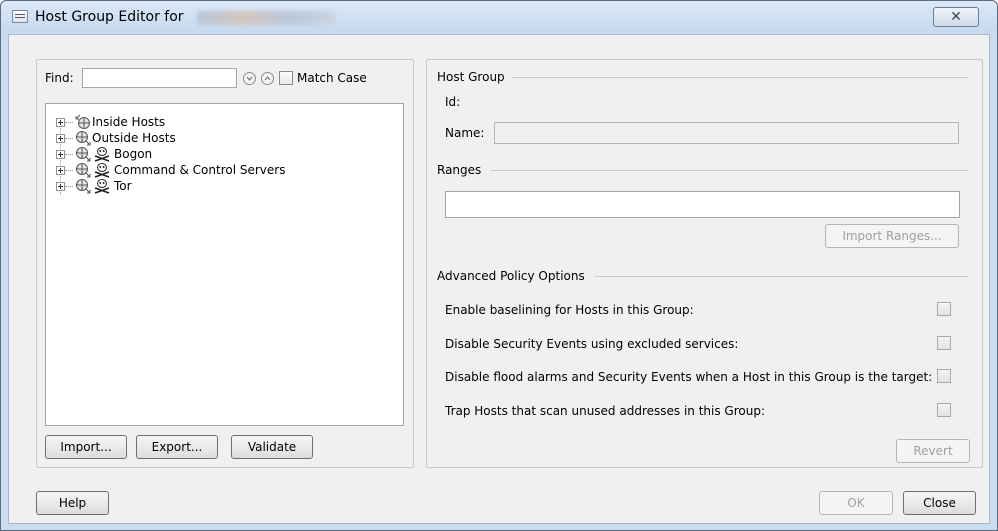  Describe the element at coordinates (159, 78) in the screenshot. I see `find-input` at that location.